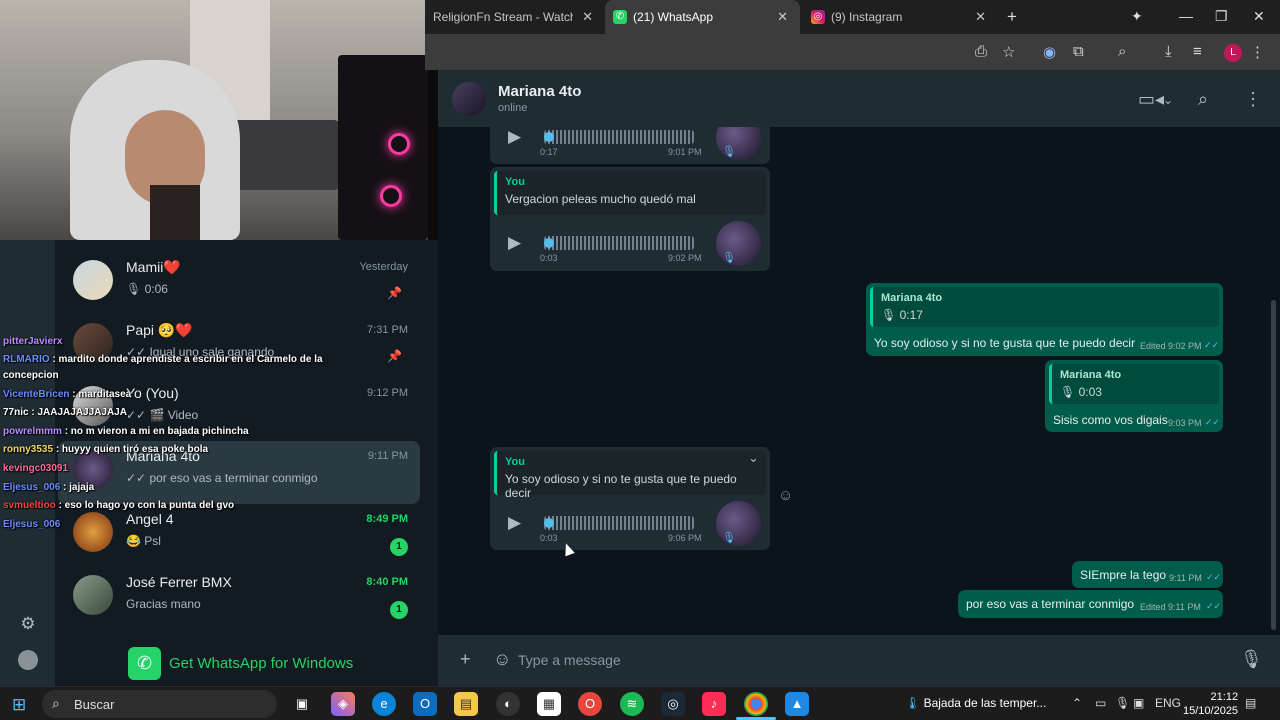 The image size is (1280, 720). I want to click on tray-app-icon: ▭, so click(1100, 703).